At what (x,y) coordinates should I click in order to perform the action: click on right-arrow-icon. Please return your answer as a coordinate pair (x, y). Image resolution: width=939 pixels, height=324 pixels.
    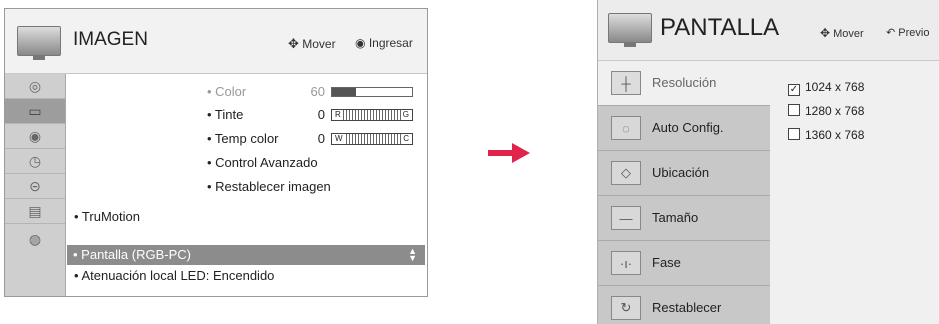
    Looking at the image, I should click on (509, 153).